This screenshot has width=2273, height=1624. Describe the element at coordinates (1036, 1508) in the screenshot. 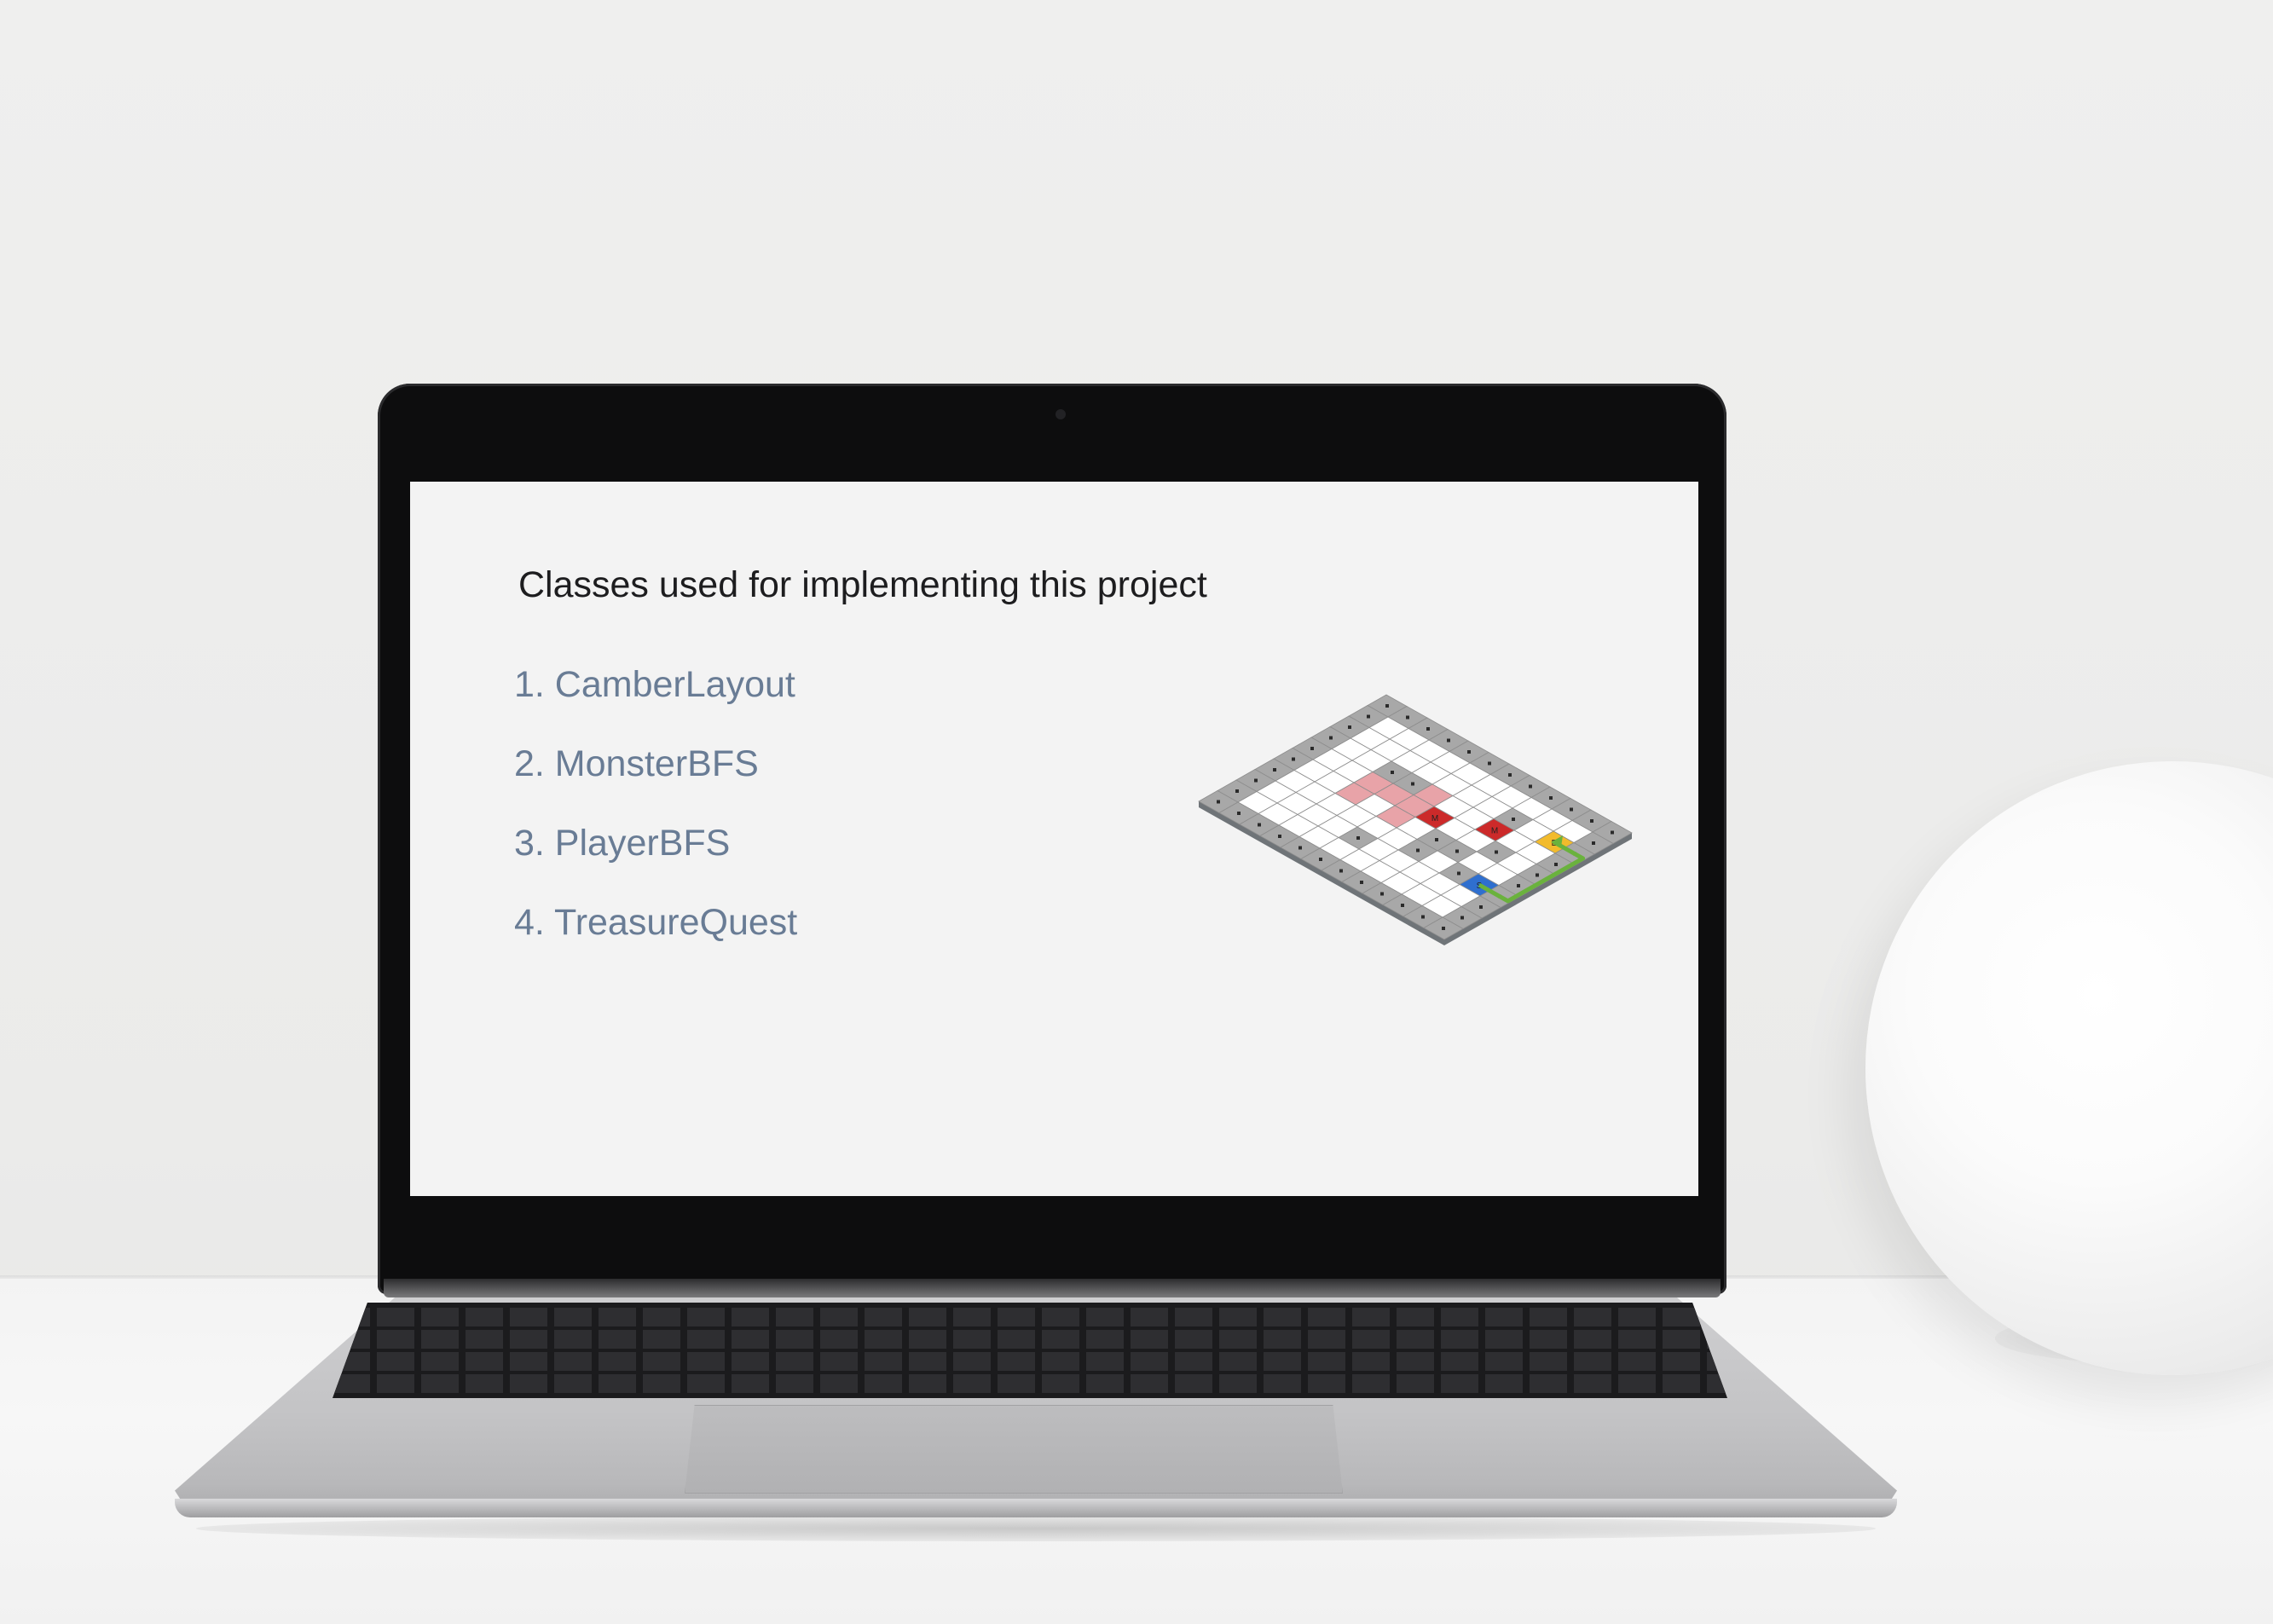

I see `laptop-base-lip` at that location.